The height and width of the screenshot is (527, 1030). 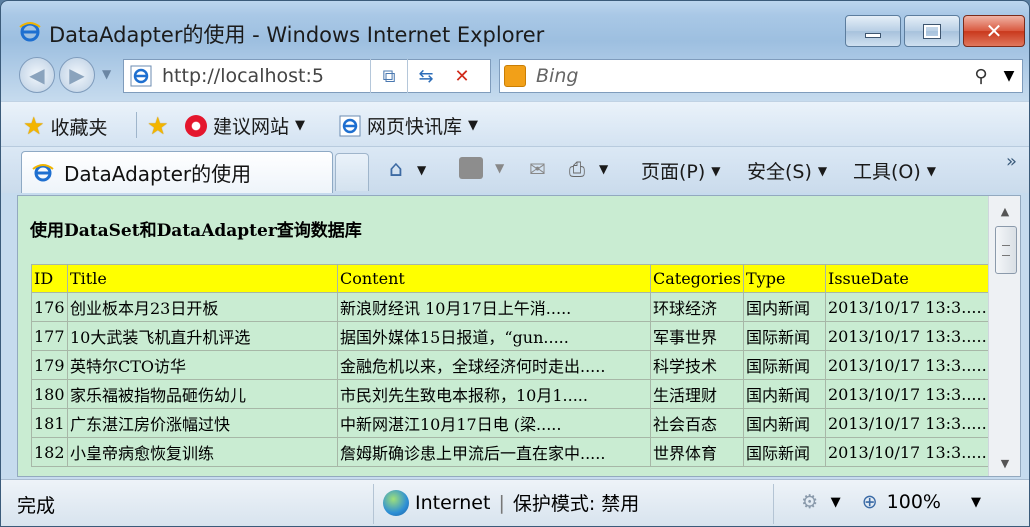 What do you see at coordinates (1004, 211) in the screenshot?
I see `scroll-up-arrow-icon: ▲` at bounding box center [1004, 211].